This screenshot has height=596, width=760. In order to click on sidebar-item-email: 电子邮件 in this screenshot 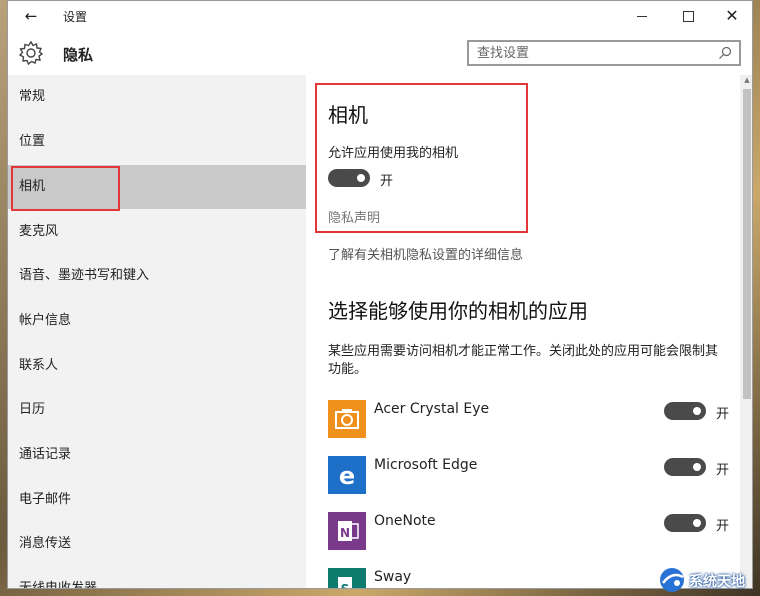, I will do `click(157, 500)`.